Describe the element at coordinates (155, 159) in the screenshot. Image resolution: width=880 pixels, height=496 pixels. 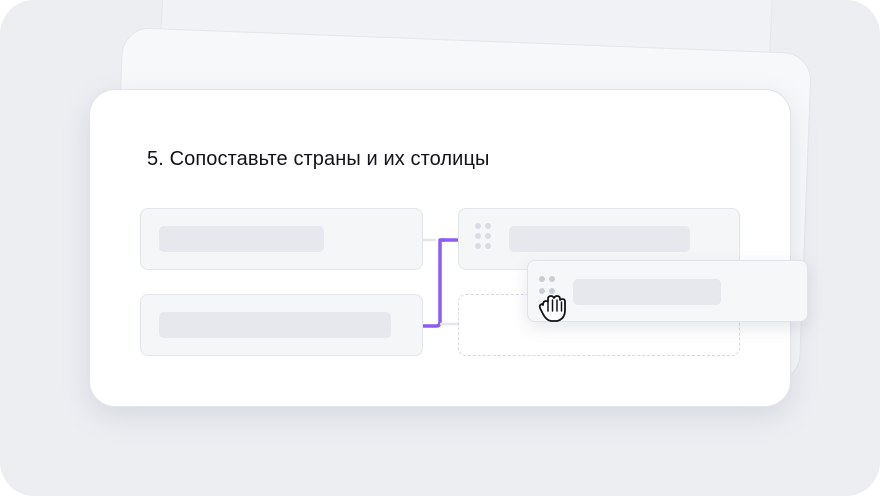
I see `question-number: 5.` at that location.